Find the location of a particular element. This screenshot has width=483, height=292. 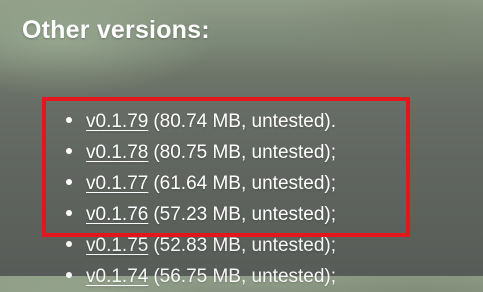

other-versions-heading: Other versions: is located at coordinates (116, 30).